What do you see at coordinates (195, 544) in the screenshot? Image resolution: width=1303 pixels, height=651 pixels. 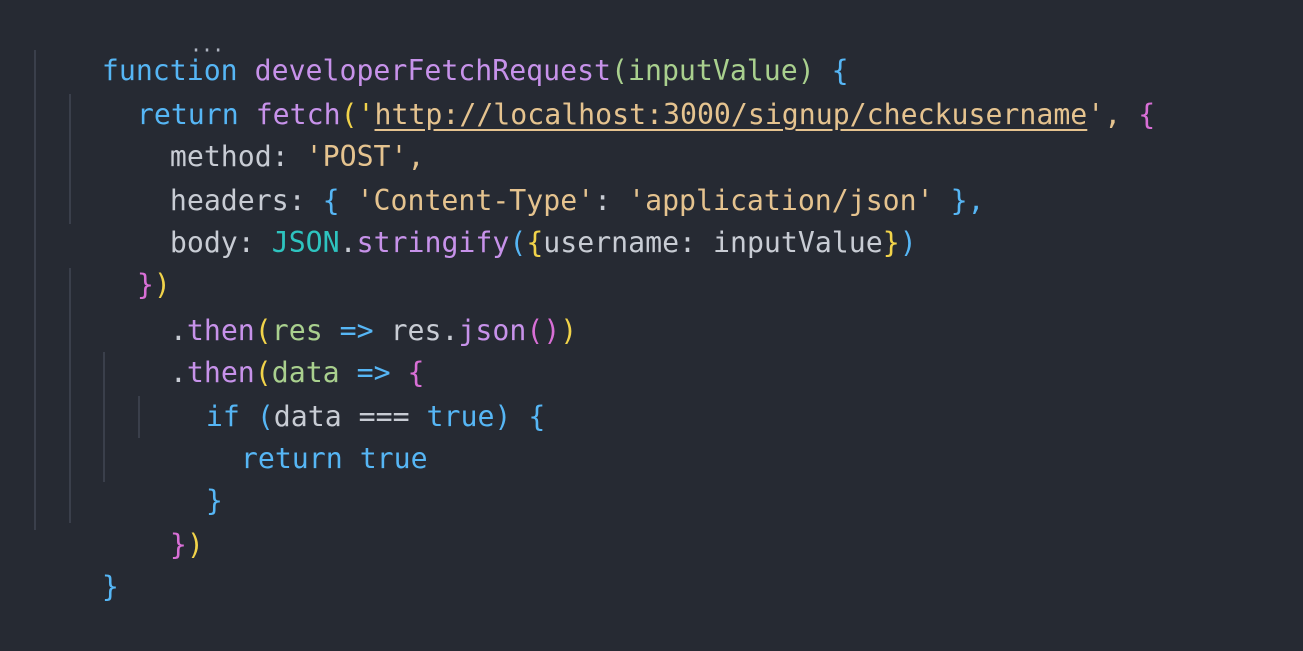 I see `then-2-paren-close: )` at bounding box center [195, 544].